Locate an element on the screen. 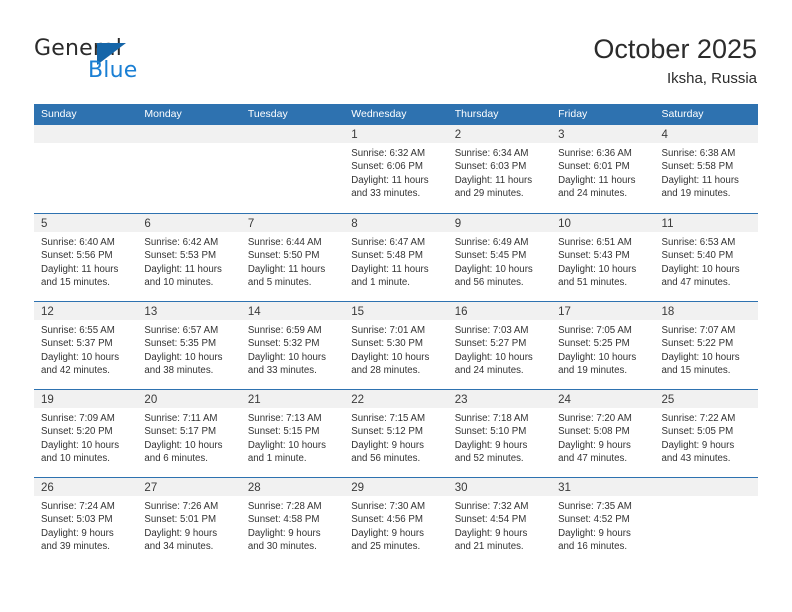  day-number-band: 22 is located at coordinates (396, 399).